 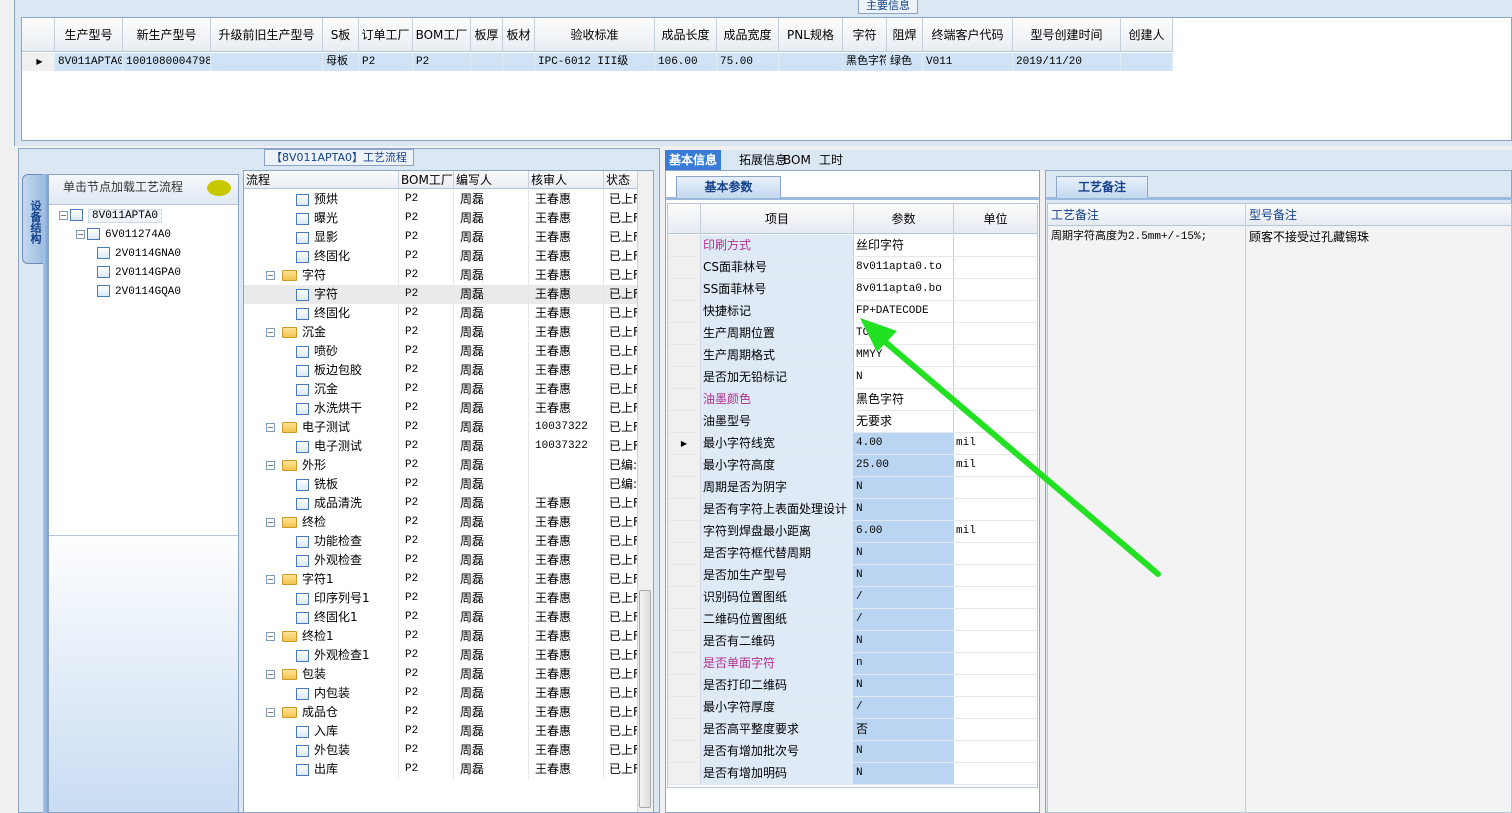 What do you see at coordinates (441, 427) in the screenshot?
I see `flow-row: − 电子测试 P2 周磊 10037322 已上F` at bounding box center [441, 427].